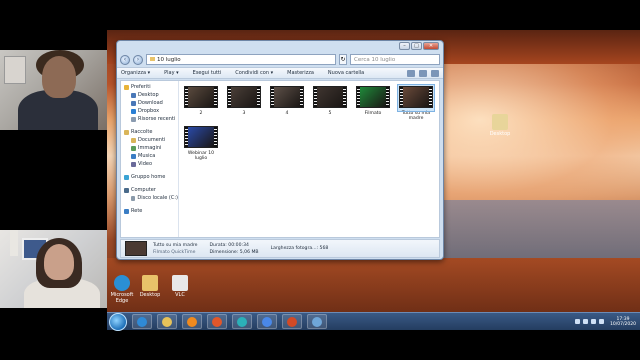 The image size is (640, 360). I want to click on organize-menu: Organizza ▾, so click(135, 73).